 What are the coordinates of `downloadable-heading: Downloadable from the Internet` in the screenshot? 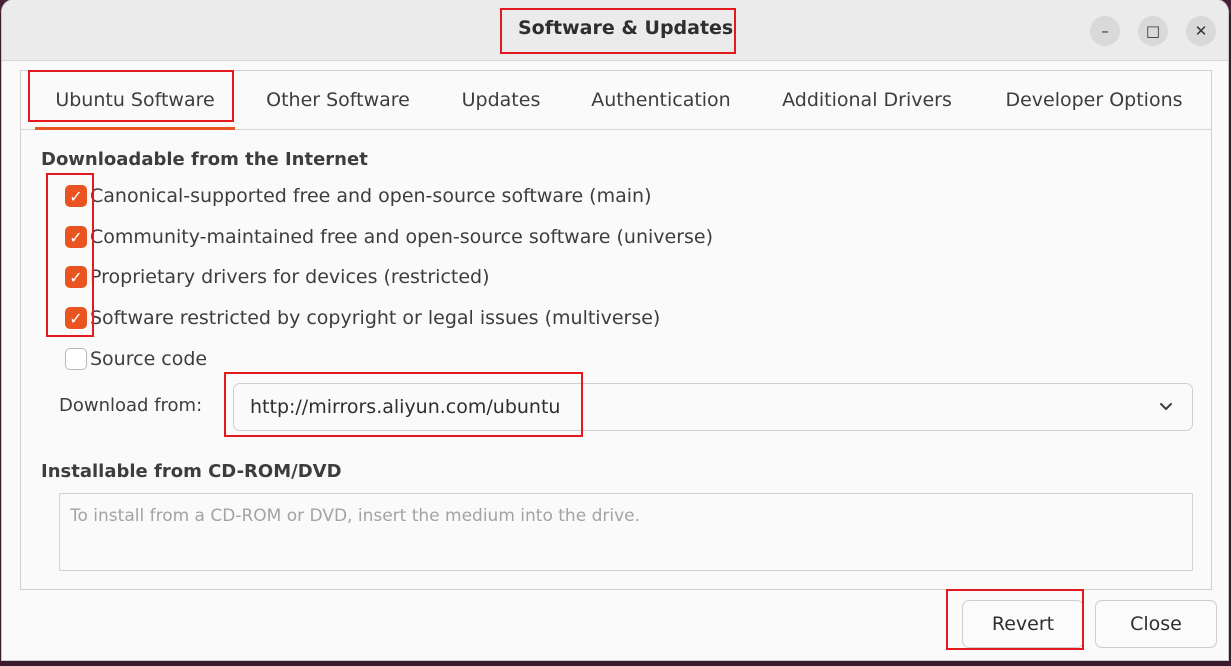 It's located at (204, 159).